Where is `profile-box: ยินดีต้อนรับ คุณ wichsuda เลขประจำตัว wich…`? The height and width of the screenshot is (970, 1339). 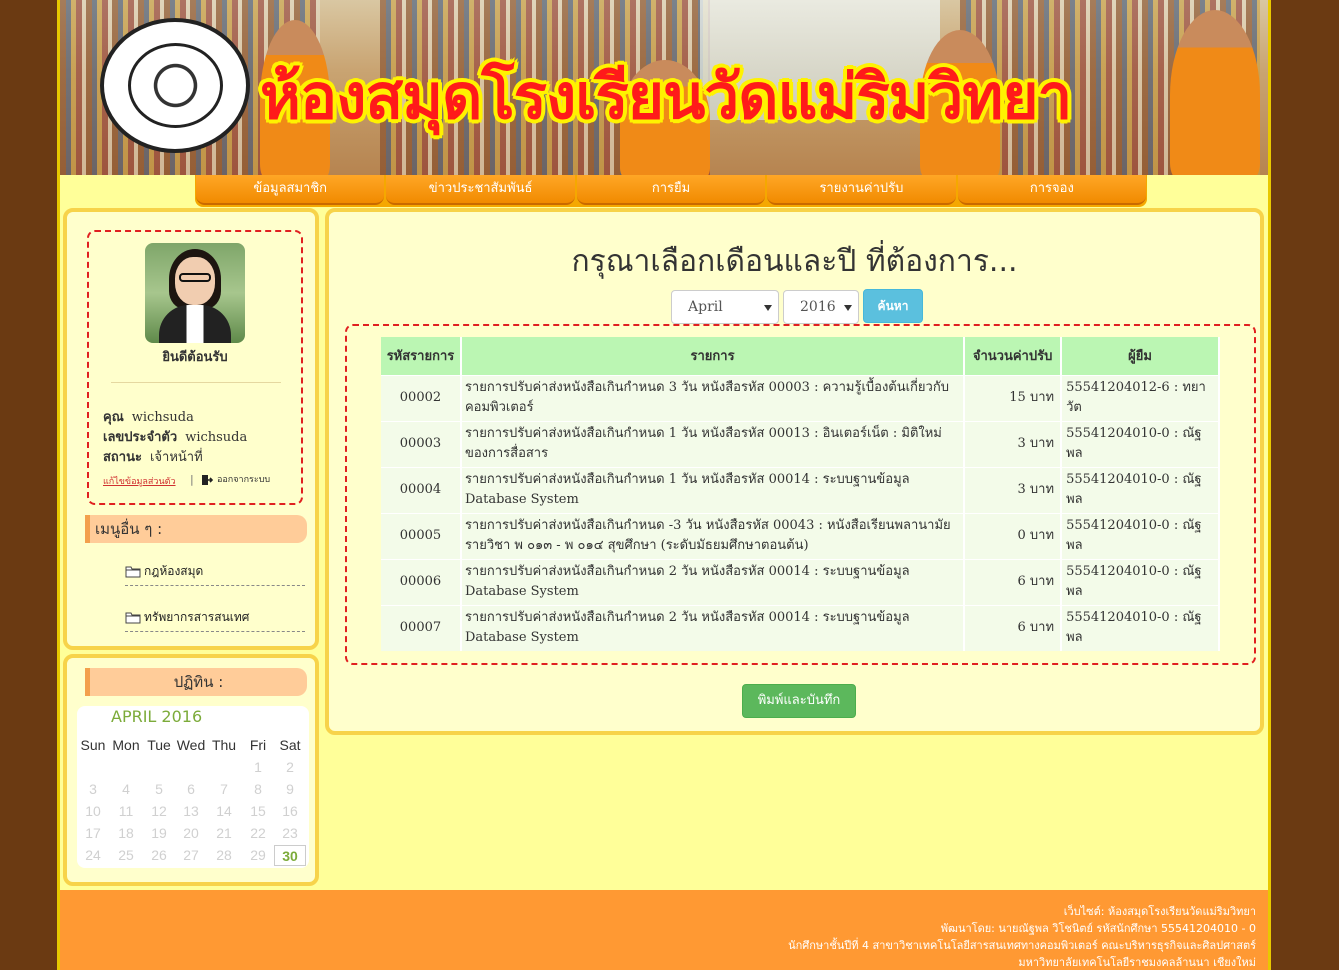
profile-box: ยินดีต้อนรับ คุณ wichsuda เลขประจำตัว wich… is located at coordinates (195, 367).